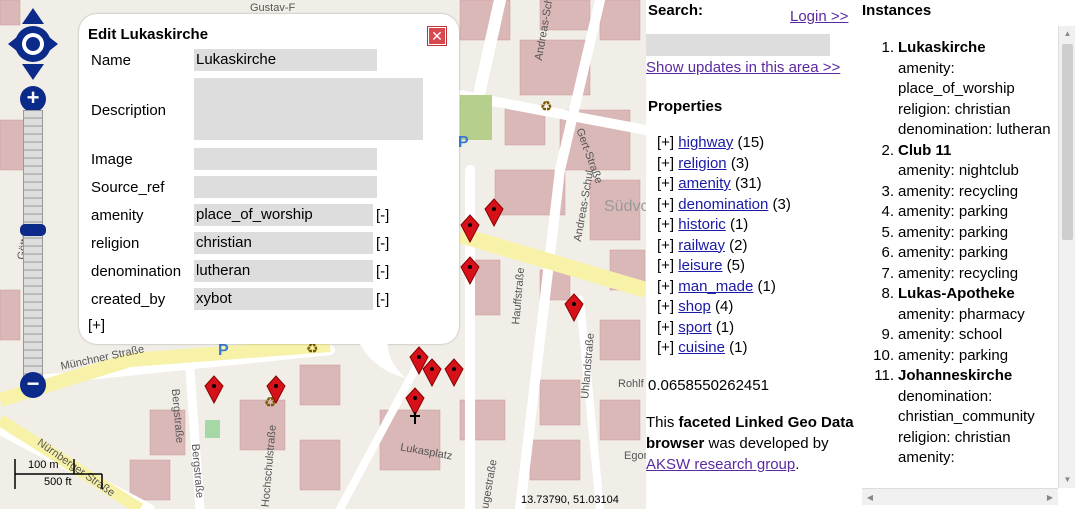  Describe the element at coordinates (283, 299) in the screenshot. I see `created-by-input: xybot` at that location.